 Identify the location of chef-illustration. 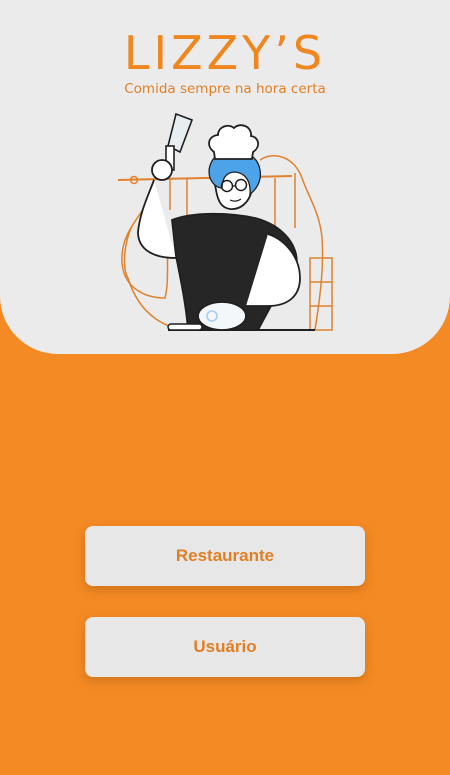
(225, 221).